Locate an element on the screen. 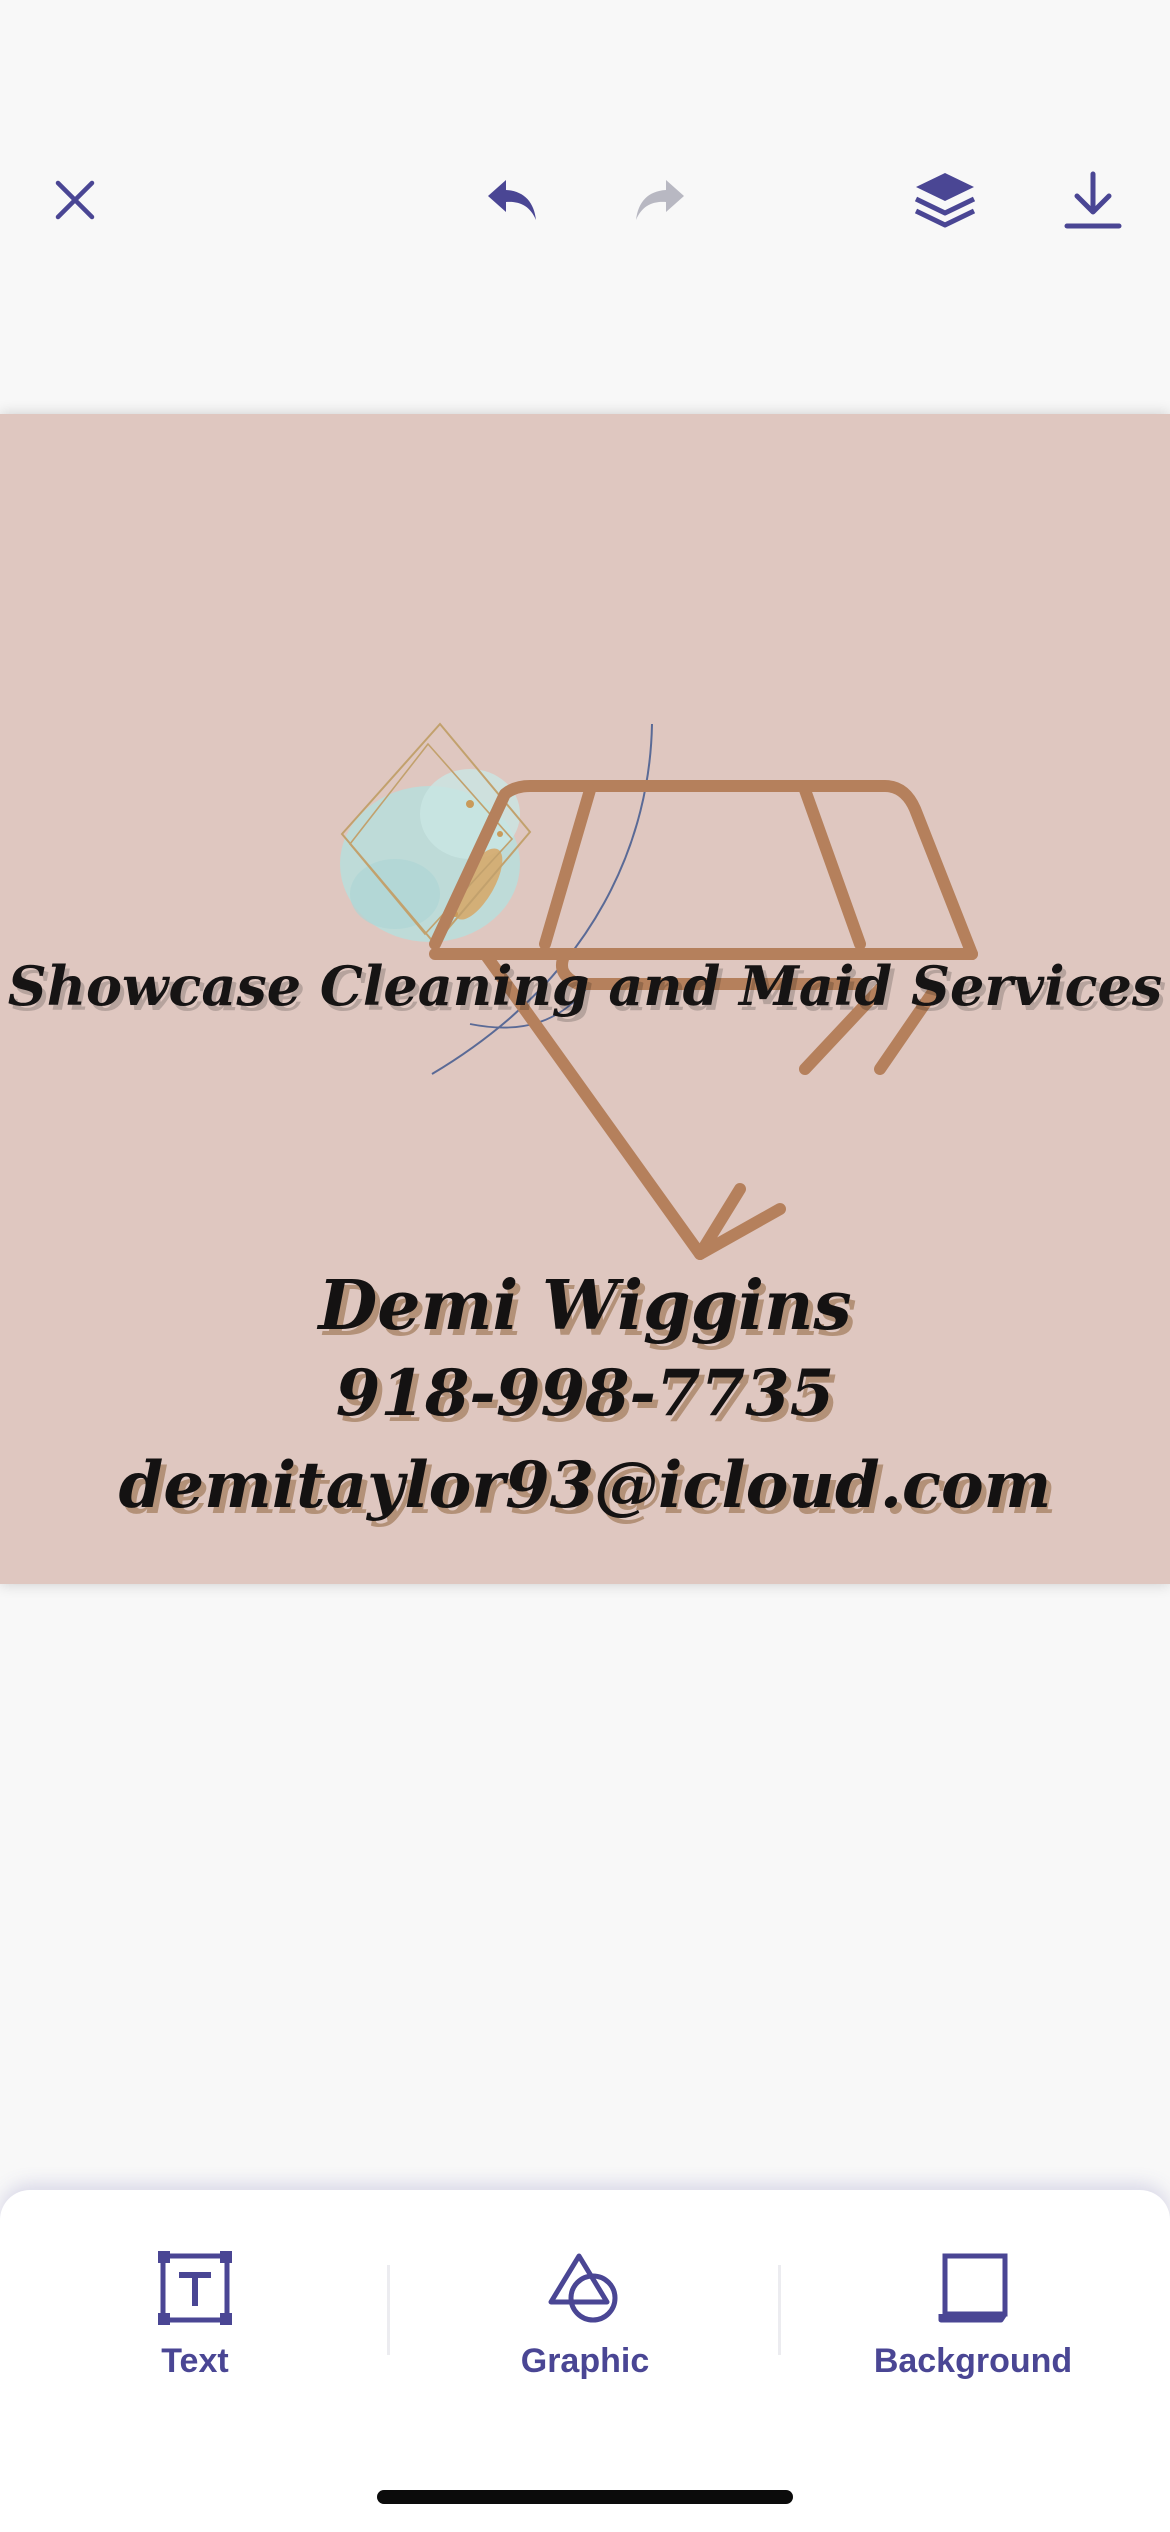 The width and height of the screenshot is (1170, 2532). undo-icon is located at coordinates (512, 200).